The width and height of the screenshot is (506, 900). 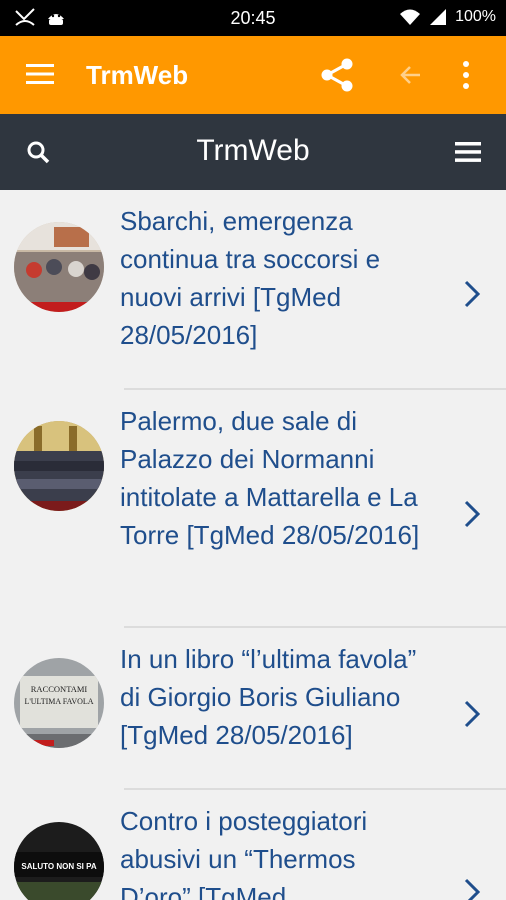 I want to click on site-header: TrmWeb, so click(x=253, y=152).